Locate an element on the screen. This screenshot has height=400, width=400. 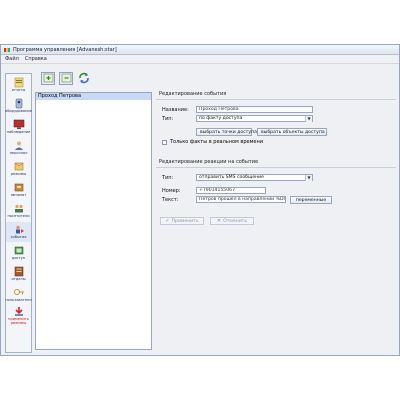
sidebar-item-label: персонал is located at coordinates (18, 153).